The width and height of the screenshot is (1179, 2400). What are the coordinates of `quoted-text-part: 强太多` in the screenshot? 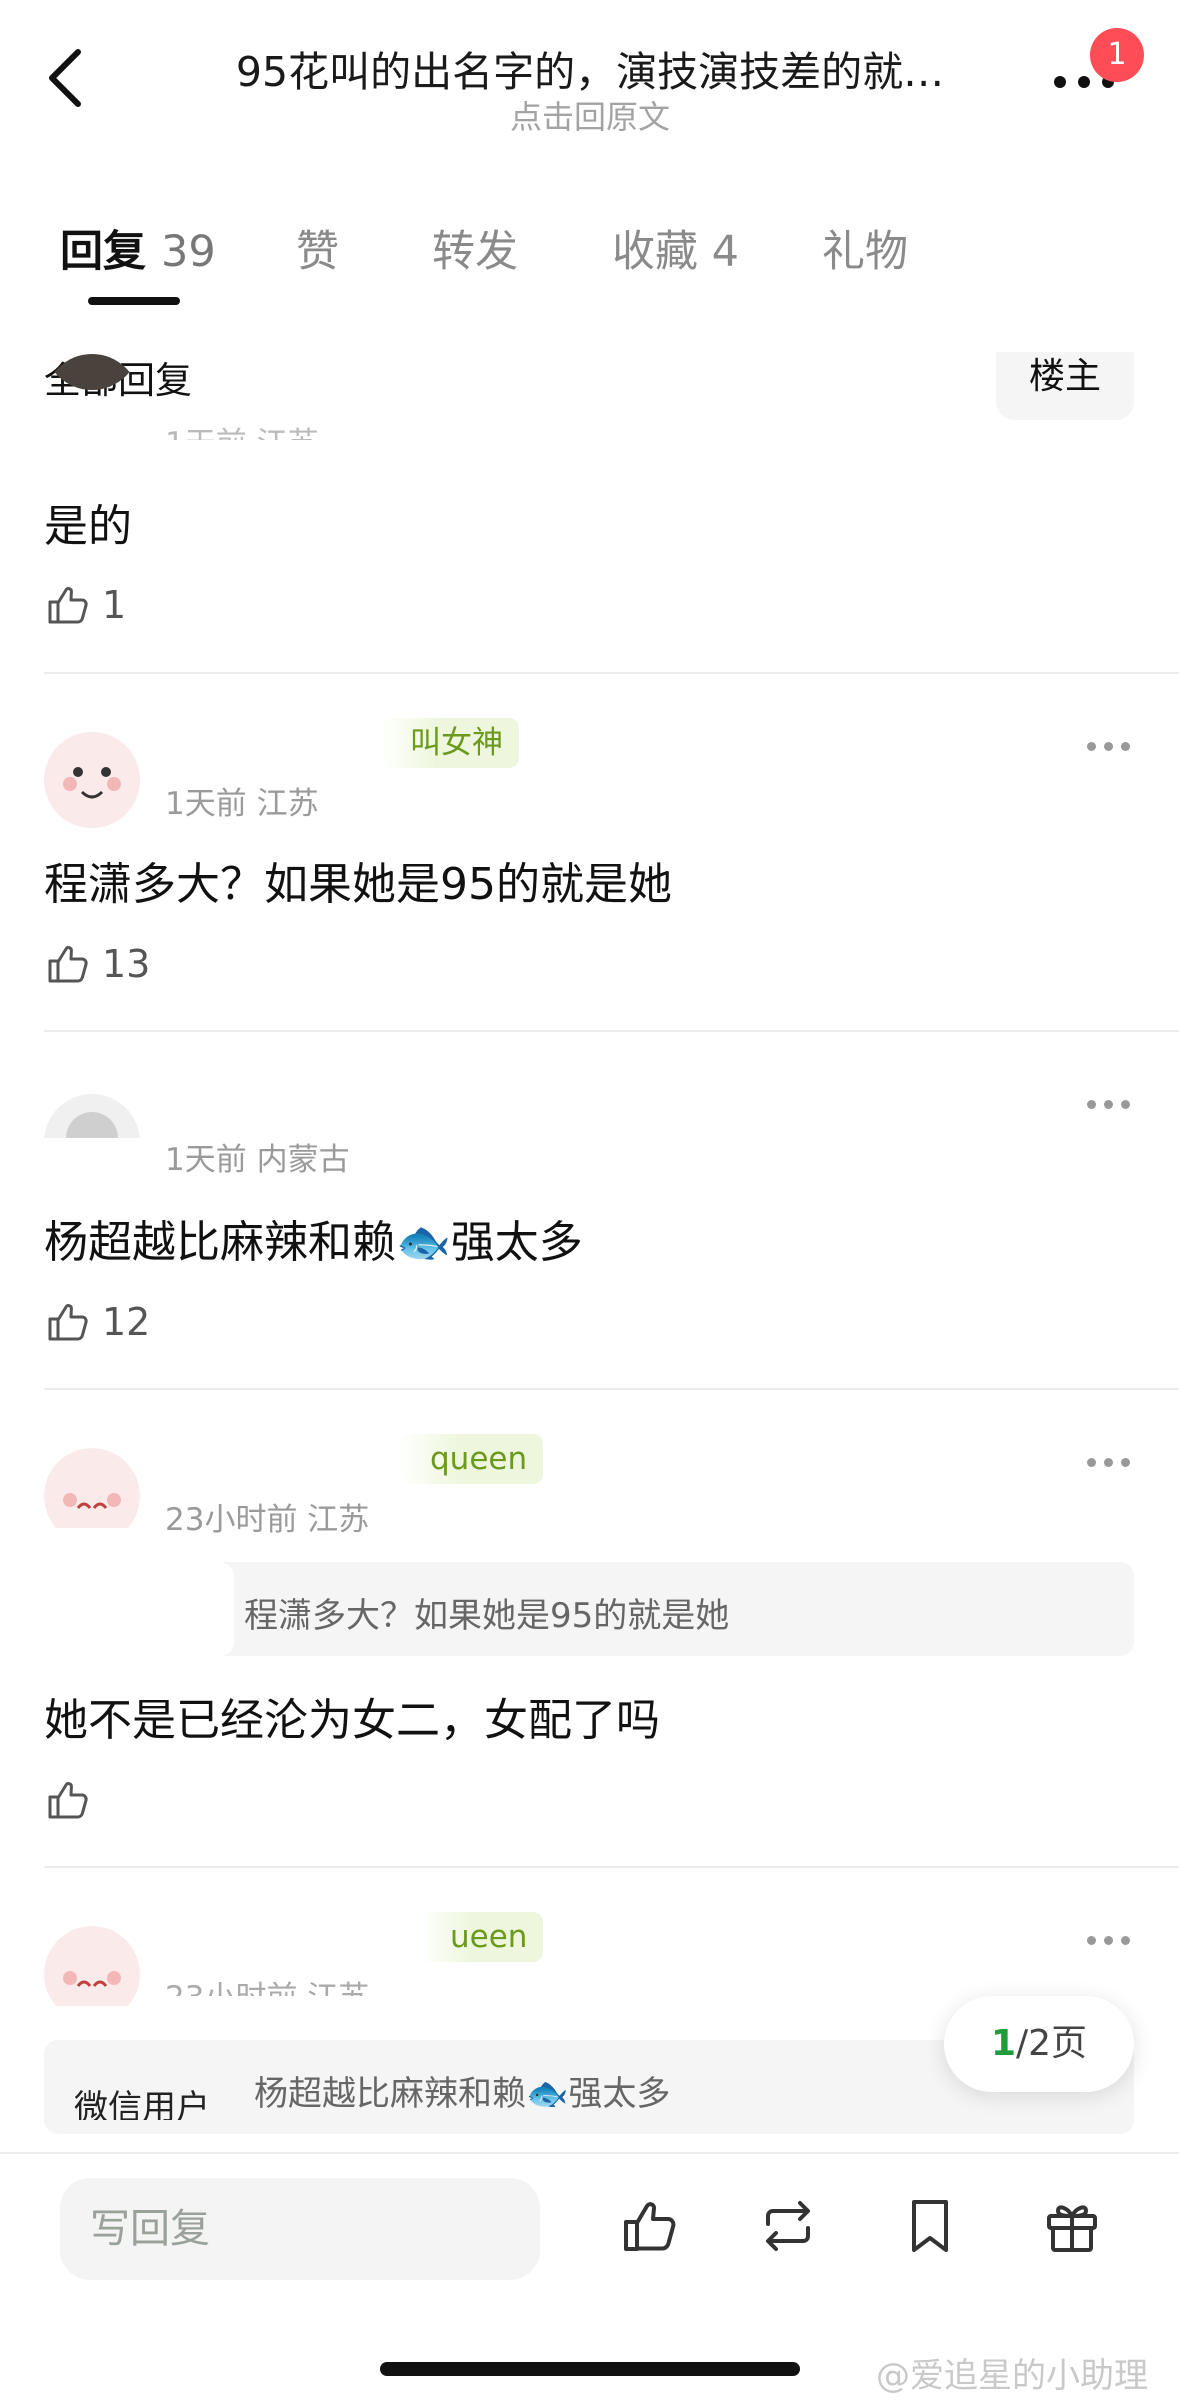 It's located at (619, 2094).